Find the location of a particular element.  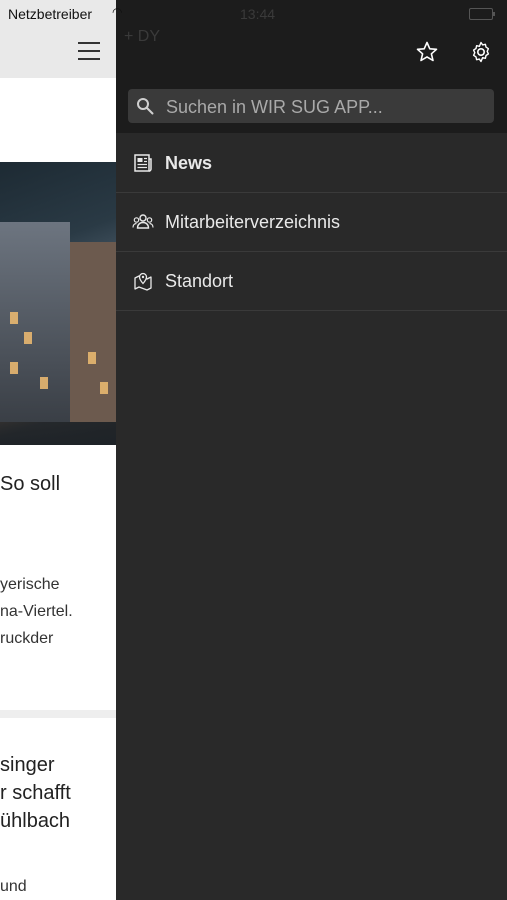

divider is located at coordinates (58, 714).